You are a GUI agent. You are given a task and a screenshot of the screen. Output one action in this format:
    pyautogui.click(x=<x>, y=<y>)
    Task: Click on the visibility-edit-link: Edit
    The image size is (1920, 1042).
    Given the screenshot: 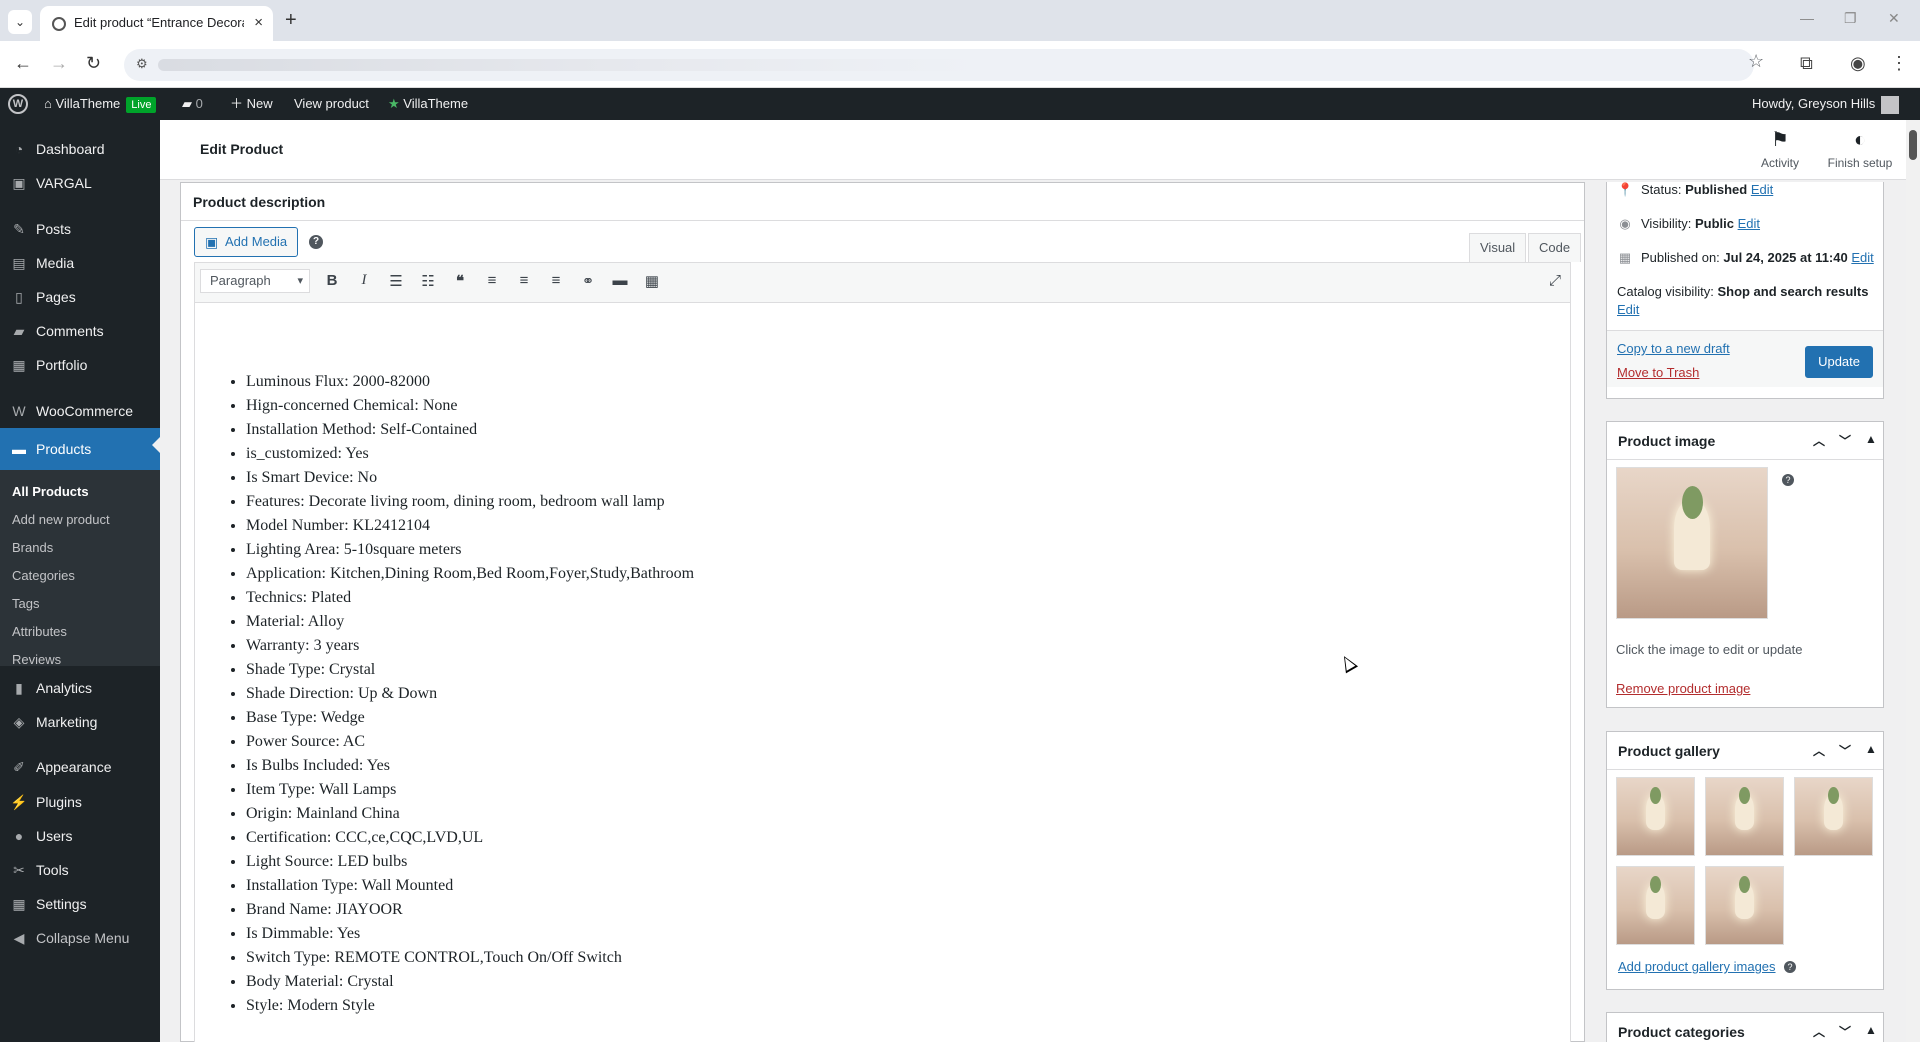 What is the action you would take?
    pyautogui.click(x=1749, y=223)
    